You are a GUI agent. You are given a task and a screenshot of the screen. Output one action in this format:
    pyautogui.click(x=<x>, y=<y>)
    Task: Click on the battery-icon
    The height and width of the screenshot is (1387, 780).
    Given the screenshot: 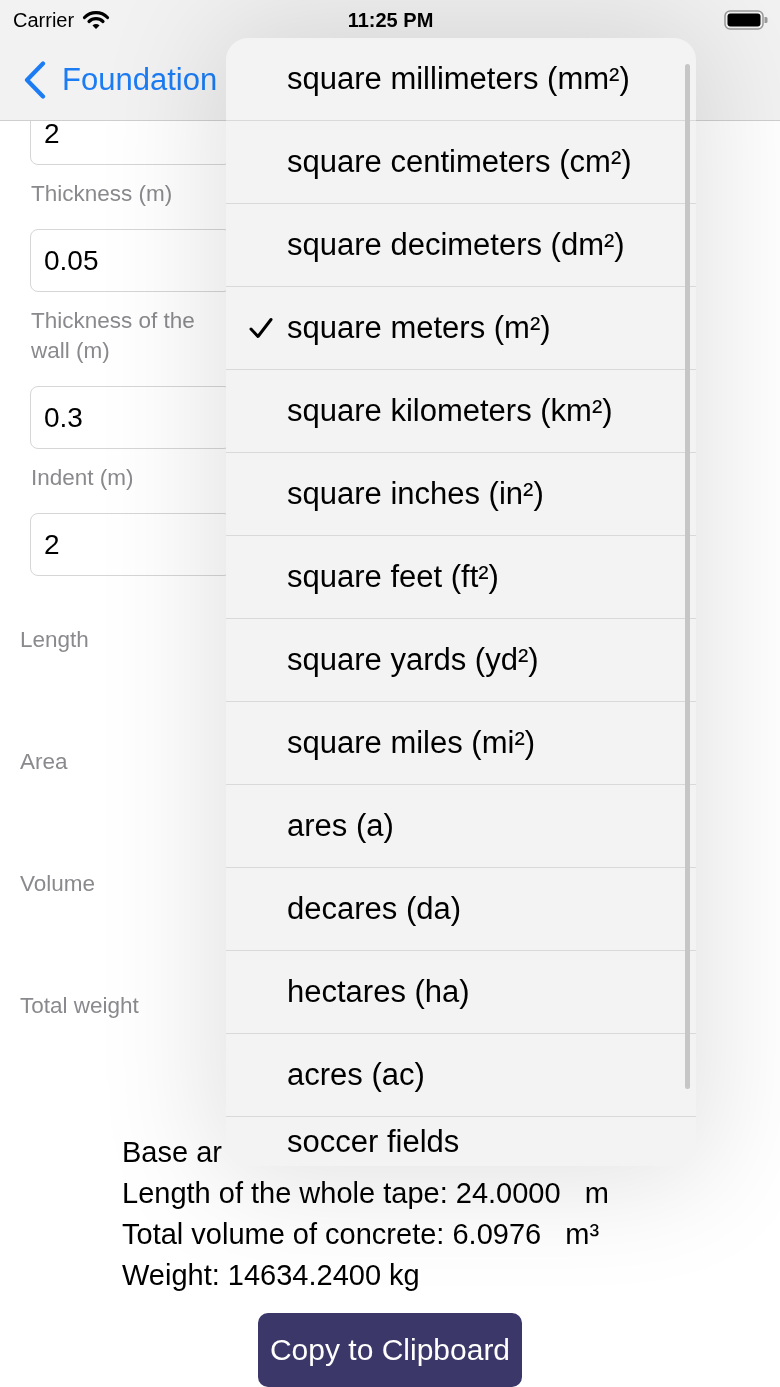 What is the action you would take?
    pyautogui.click(x=746, y=20)
    